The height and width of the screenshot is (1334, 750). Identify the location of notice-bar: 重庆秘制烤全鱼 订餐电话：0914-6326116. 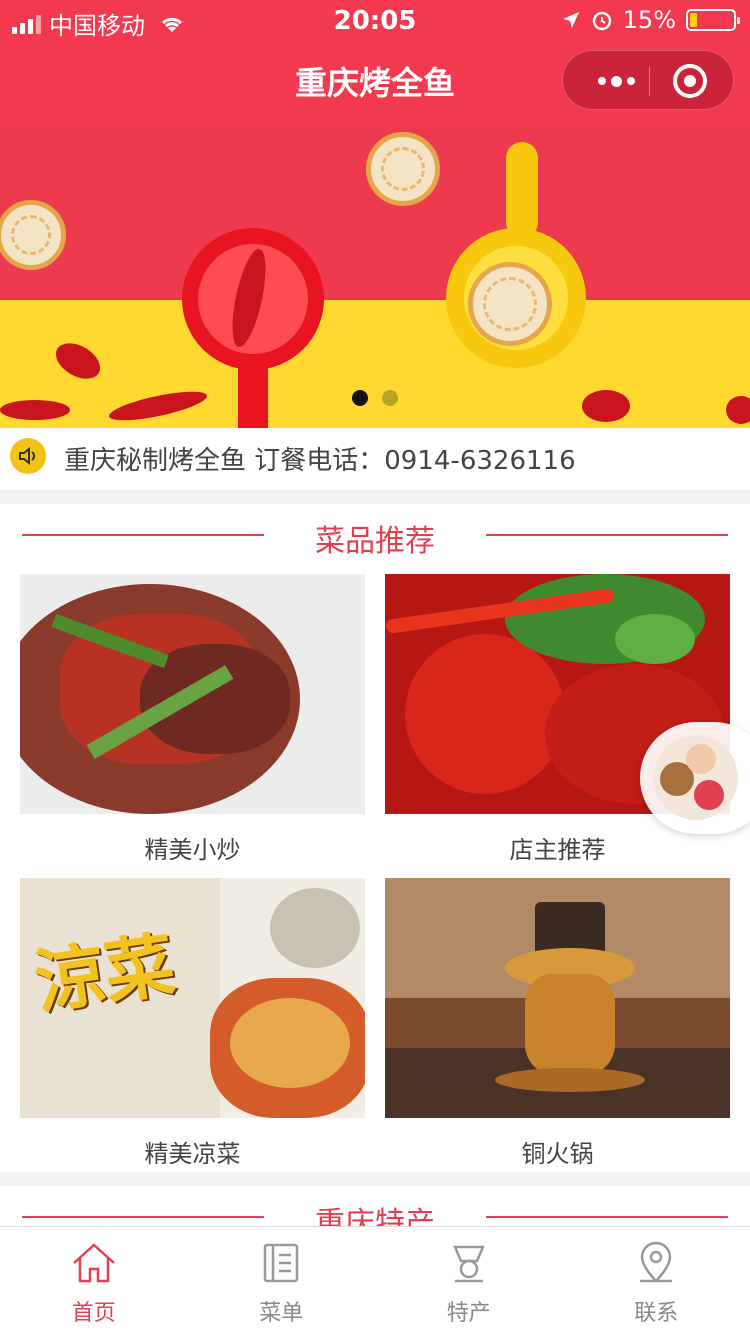
(375, 459).